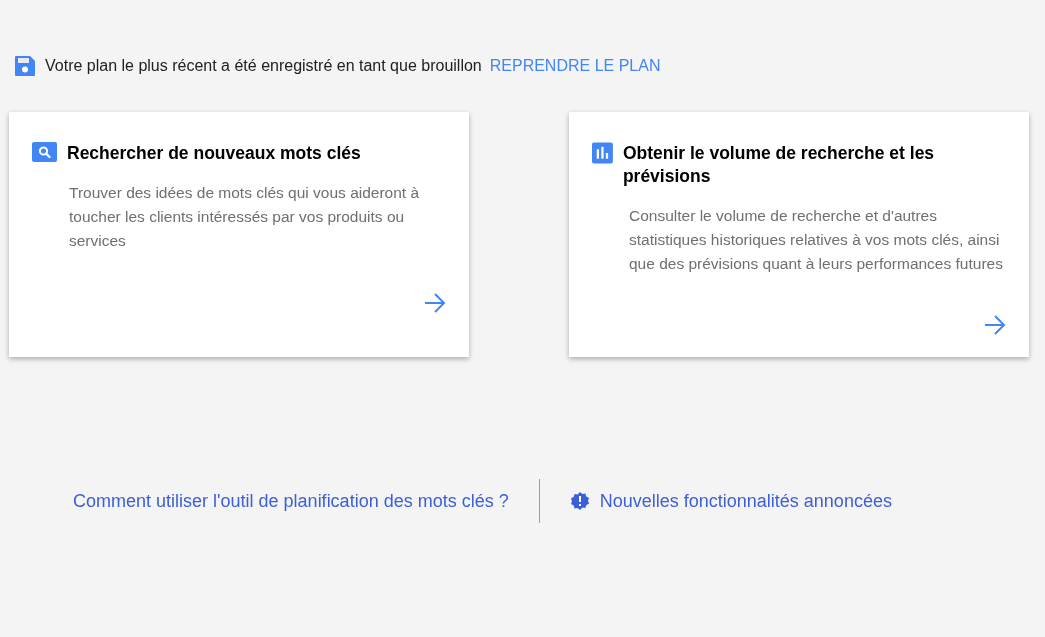 This screenshot has width=1045, height=637. What do you see at coordinates (263, 66) in the screenshot?
I see `draft-message: Votre plan le plus récent a été enregistré en tant que brouillon` at bounding box center [263, 66].